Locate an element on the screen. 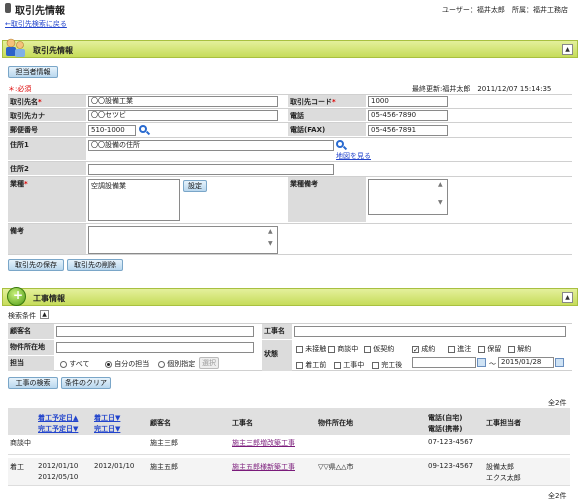  row-start-planned: 2012/01/10 is located at coordinates (58, 466).